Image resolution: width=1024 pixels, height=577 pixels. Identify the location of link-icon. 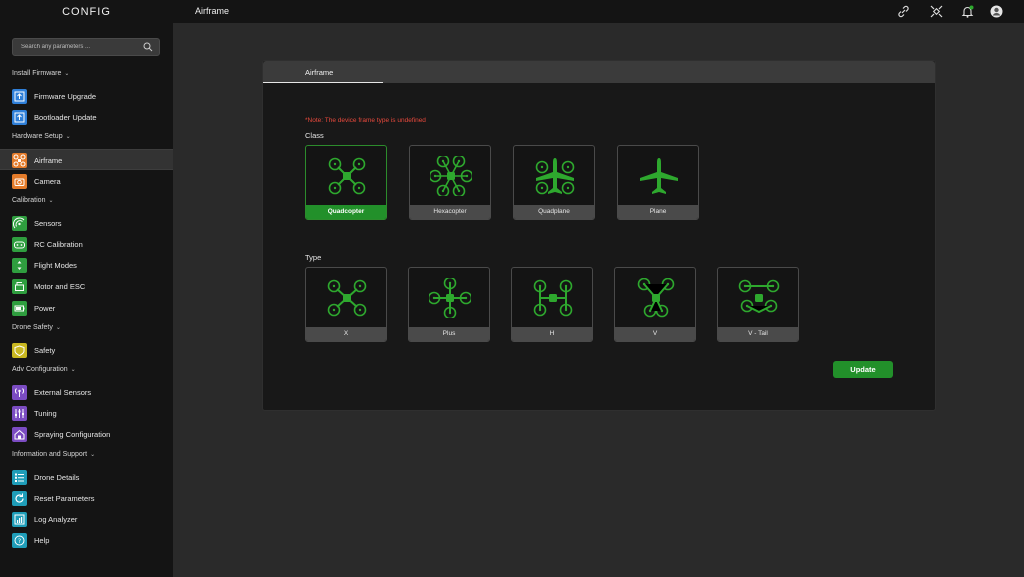
(903, 11).